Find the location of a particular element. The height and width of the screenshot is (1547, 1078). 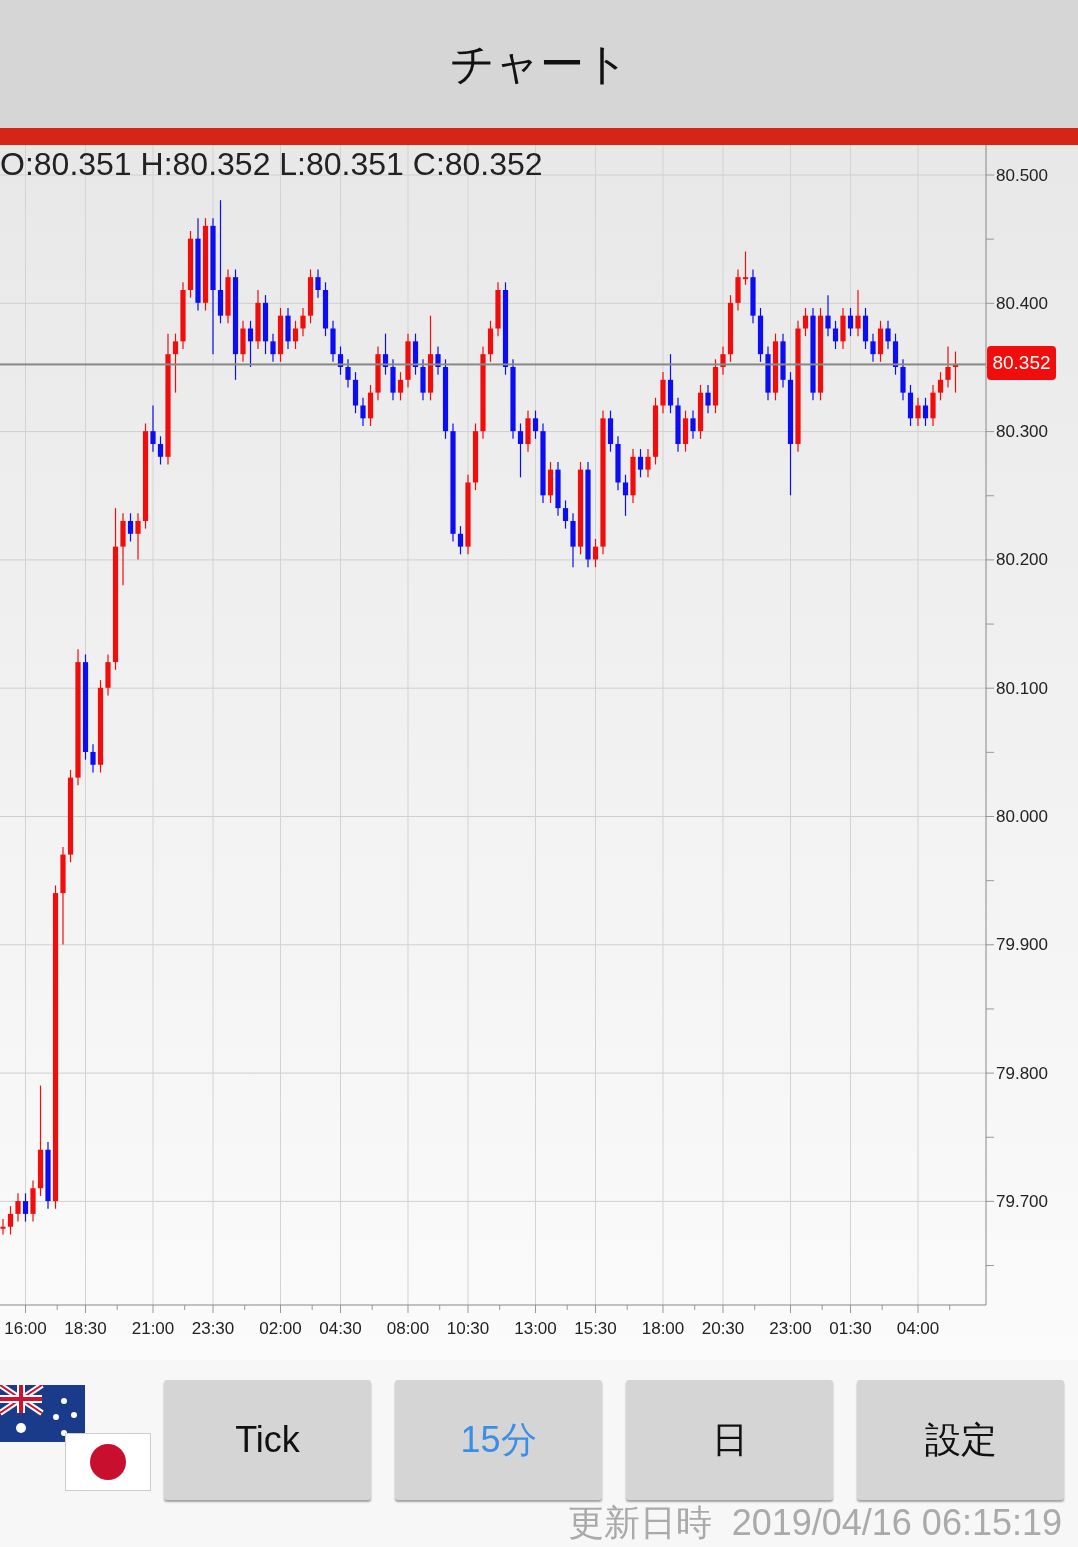

y-axis-label: 80.400 is located at coordinates (1022, 303).